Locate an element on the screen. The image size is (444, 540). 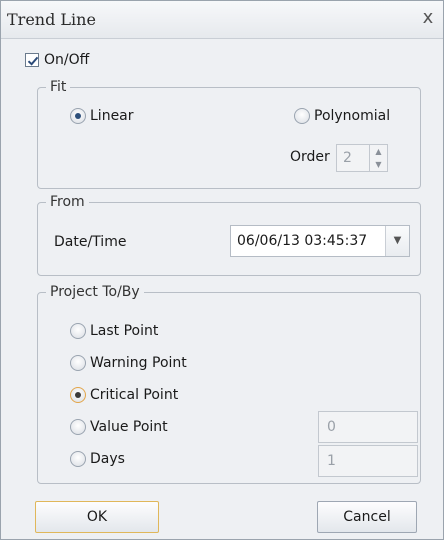
check-icon is located at coordinates (33, 61).